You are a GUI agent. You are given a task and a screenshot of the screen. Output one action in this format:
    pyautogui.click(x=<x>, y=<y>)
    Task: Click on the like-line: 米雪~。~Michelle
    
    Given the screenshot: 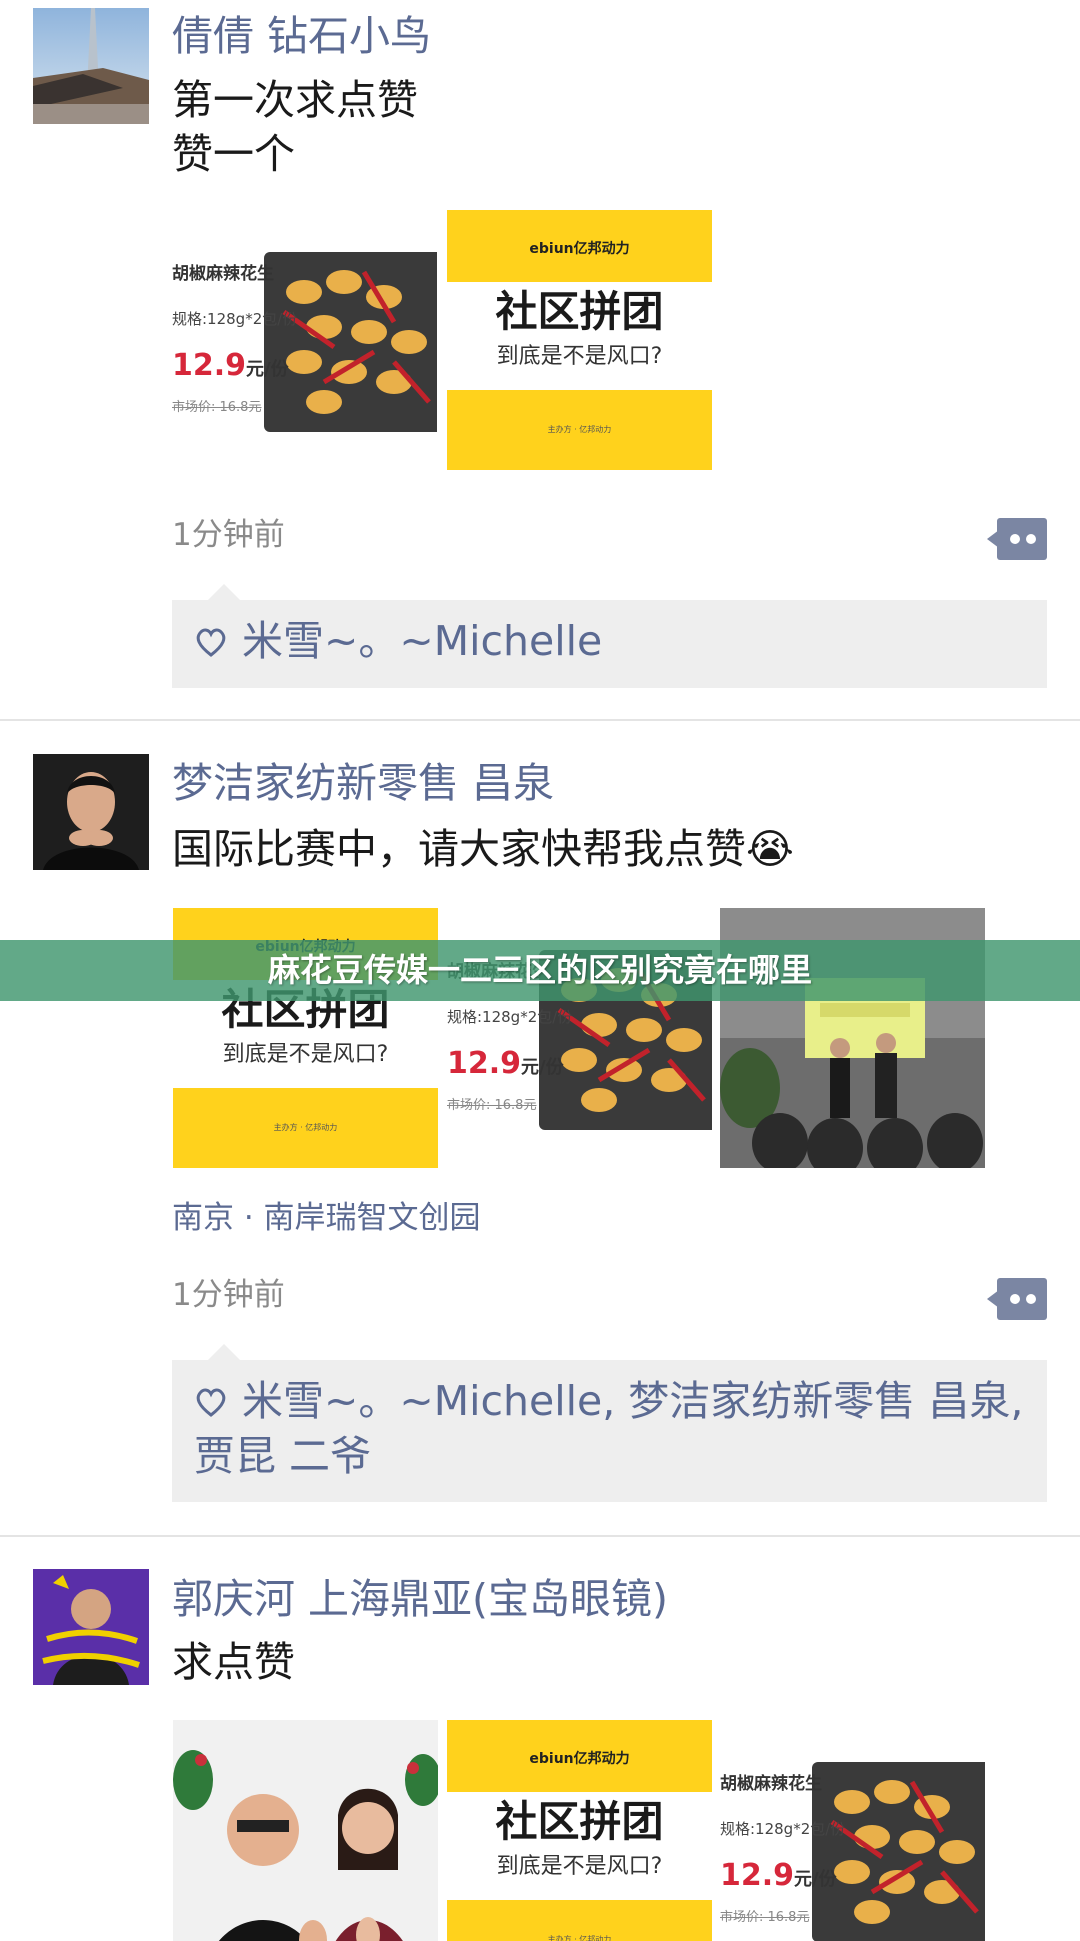 What is the action you would take?
    pyautogui.click(x=609, y=641)
    